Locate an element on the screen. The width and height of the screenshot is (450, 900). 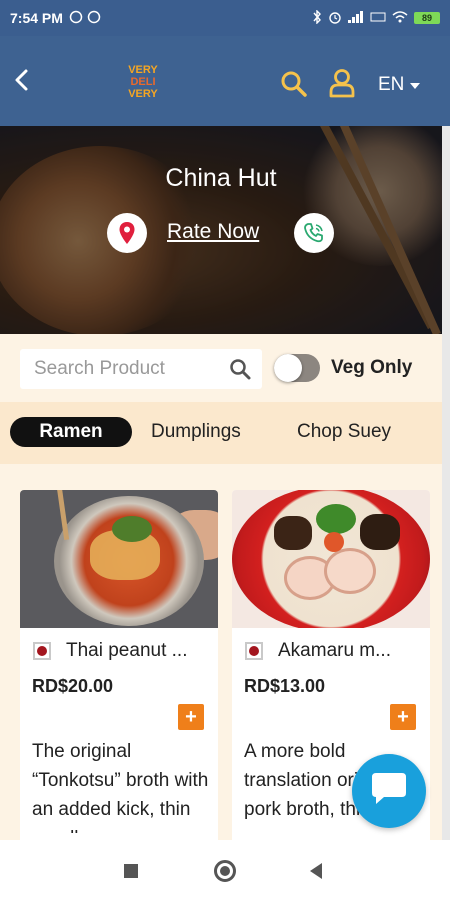
wifi-icon is located at coordinates (400, 18).